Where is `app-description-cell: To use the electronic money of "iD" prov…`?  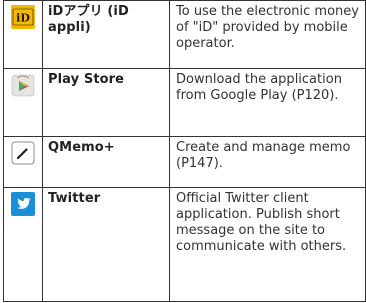
app-description-cell: To use the electronic money of "iD" prov… is located at coordinates (267, 34).